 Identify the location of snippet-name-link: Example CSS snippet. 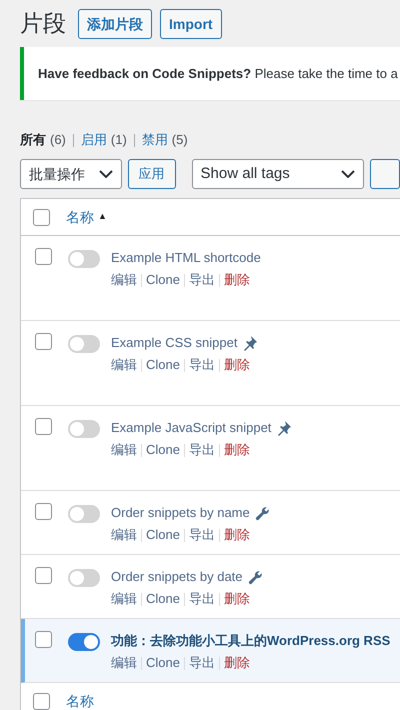
(174, 343).